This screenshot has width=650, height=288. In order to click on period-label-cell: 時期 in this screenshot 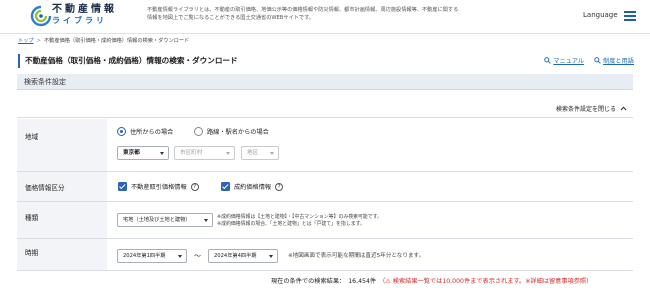, I will do `click(62, 254)`.